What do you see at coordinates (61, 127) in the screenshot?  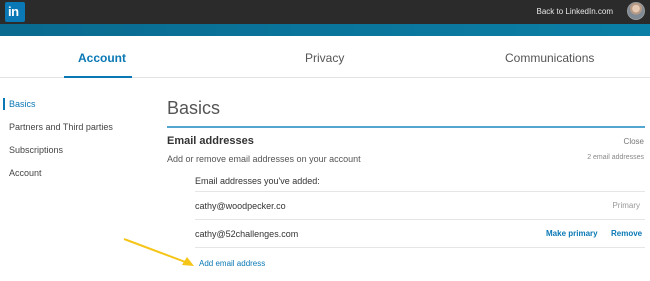 I see `sidebar-item-partners: Partners and Third parties` at bounding box center [61, 127].